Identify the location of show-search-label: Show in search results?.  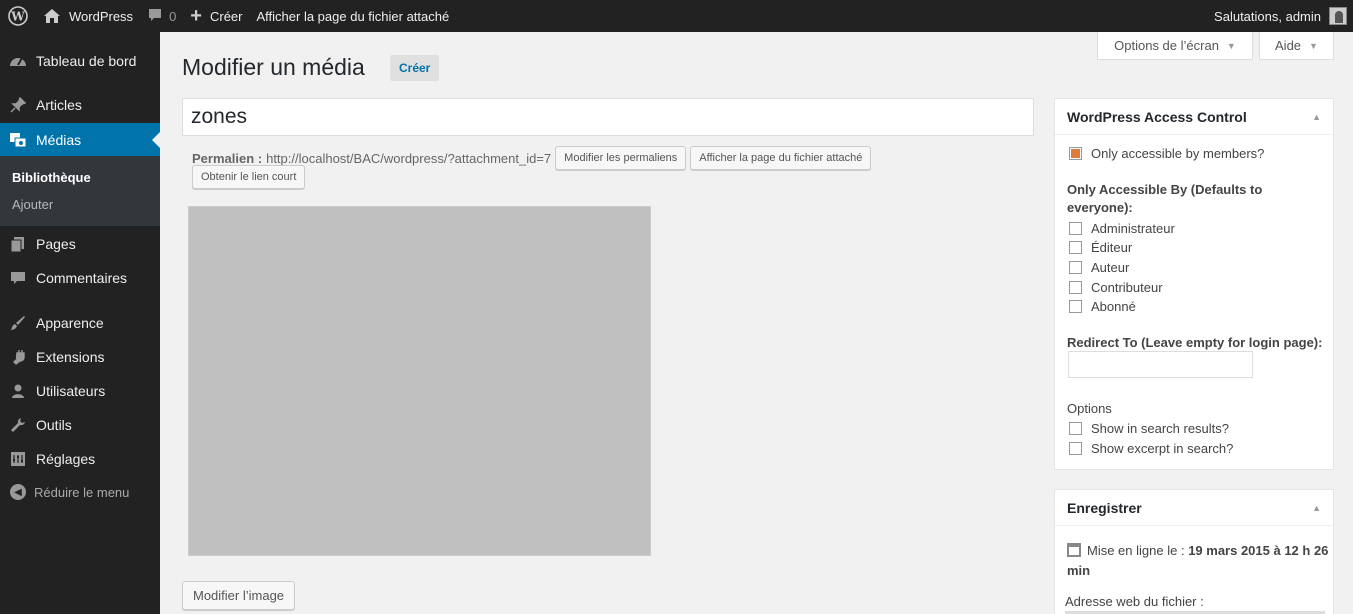
(1160, 428).